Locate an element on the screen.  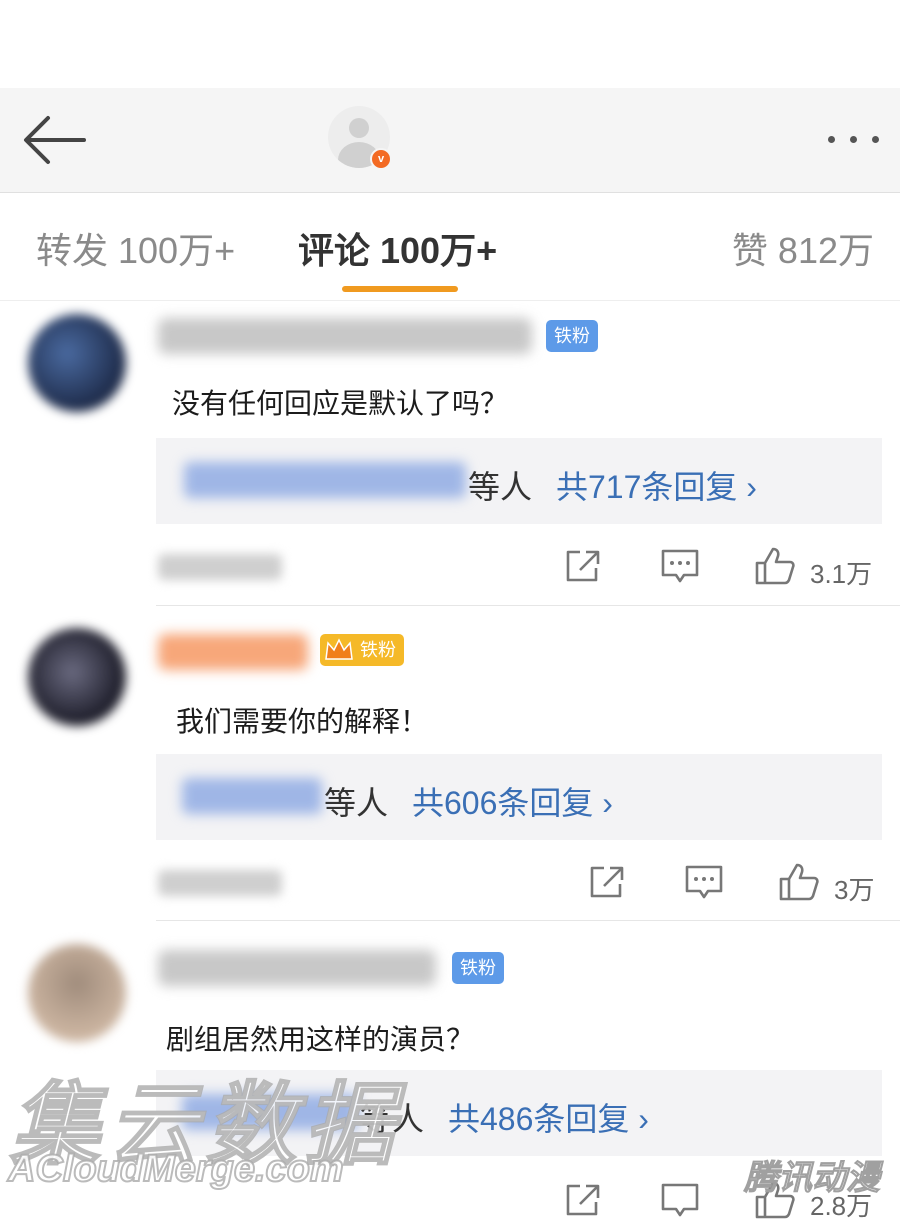
reply-summary: 等人 共717条回复 › is located at coordinates (519, 481).